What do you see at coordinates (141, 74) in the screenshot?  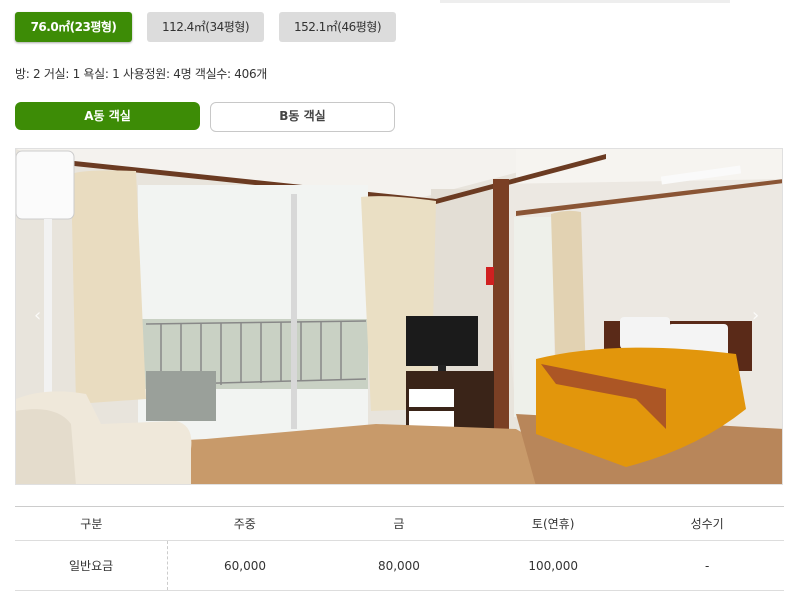 I see `room-info: 방: 2 거실: 1 욕실: 1 사용정원: 4명 객실수: 406개` at bounding box center [141, 74].